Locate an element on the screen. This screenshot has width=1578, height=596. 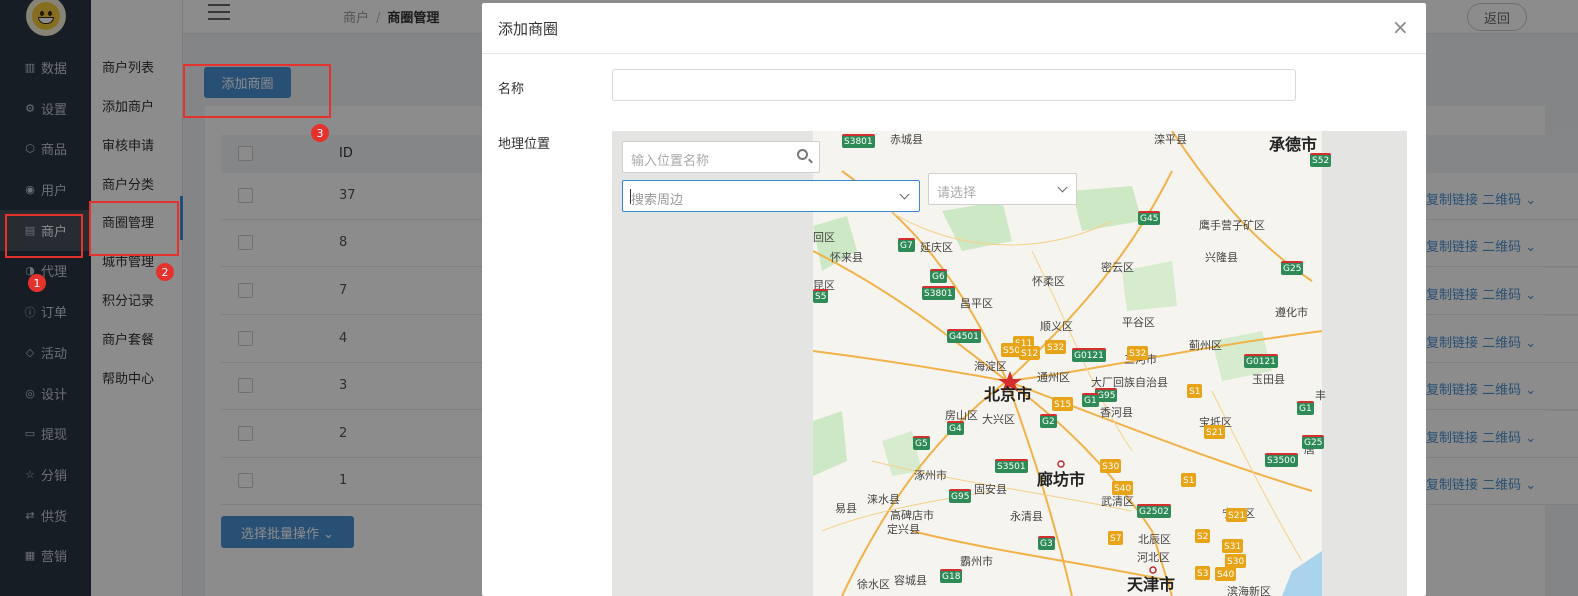
map-district-label: 顺义区 is located at coordinates (1056, 326).